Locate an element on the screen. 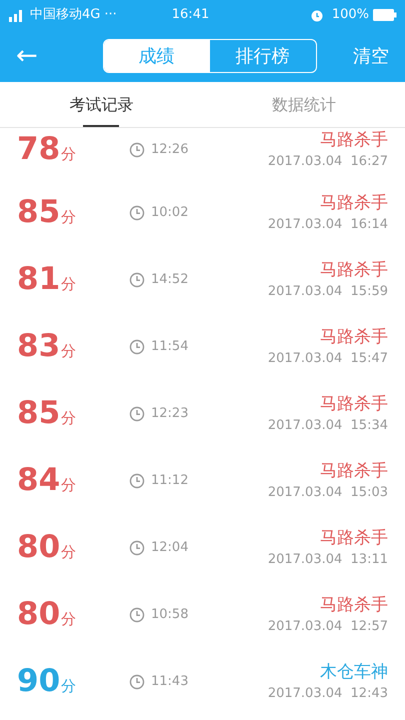  score: 81 is located at coordinates (38, 279).